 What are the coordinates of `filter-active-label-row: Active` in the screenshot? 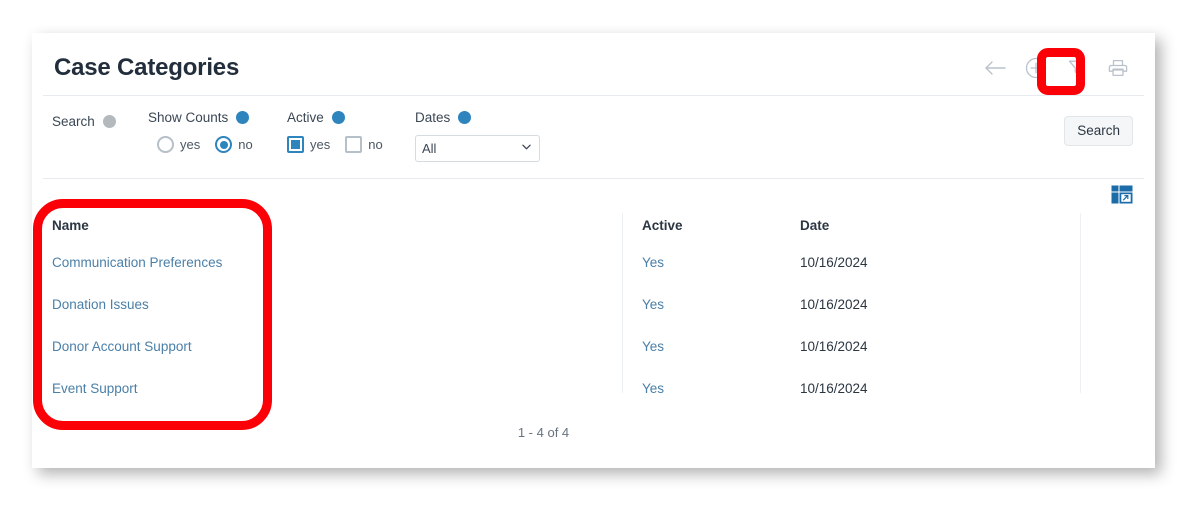 It's located at (351, 117).